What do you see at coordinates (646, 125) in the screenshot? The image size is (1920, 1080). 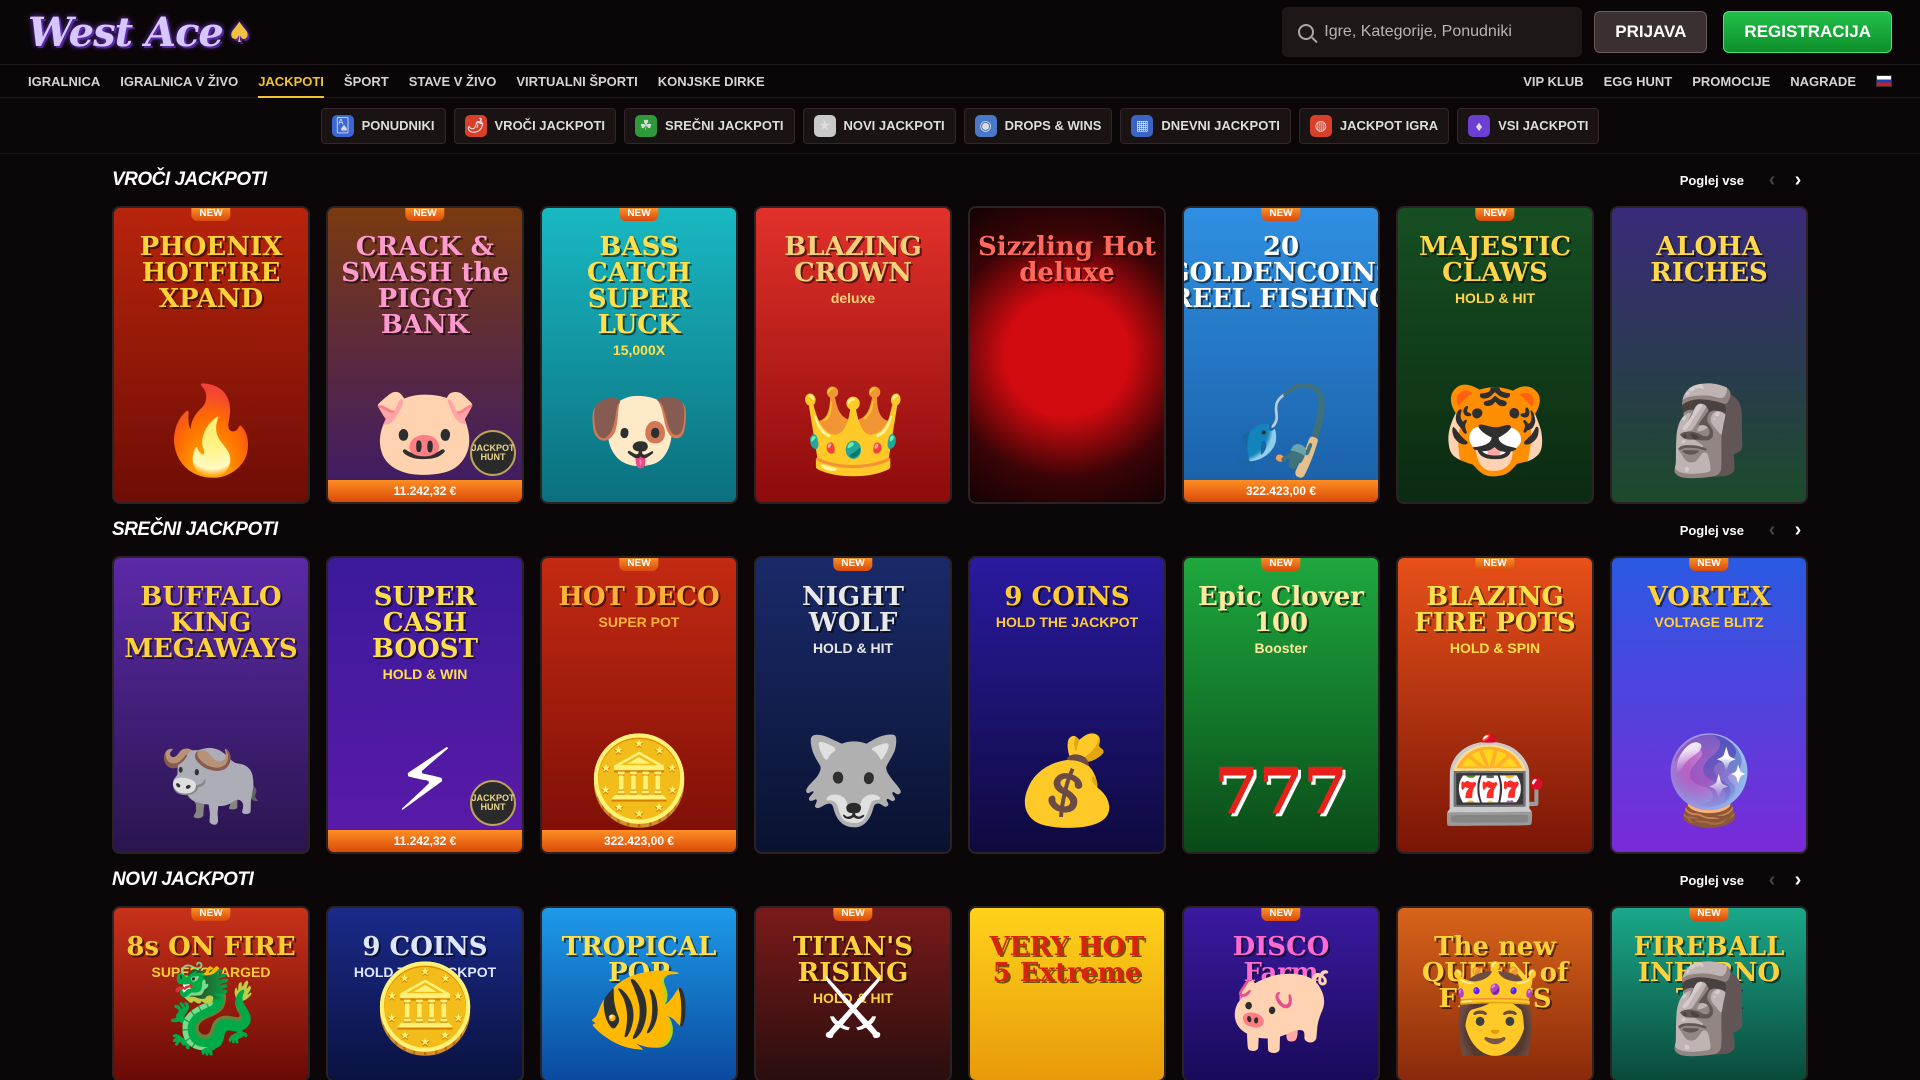 I see `clover-icon: ☘` at bounding box center [646, 125].